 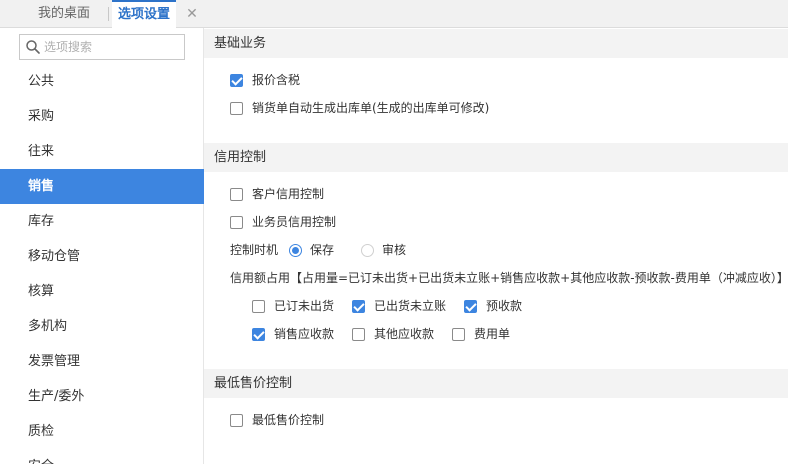 I want to click on option-customer-credit: 客户信用控制, so click(x=277, y=194).